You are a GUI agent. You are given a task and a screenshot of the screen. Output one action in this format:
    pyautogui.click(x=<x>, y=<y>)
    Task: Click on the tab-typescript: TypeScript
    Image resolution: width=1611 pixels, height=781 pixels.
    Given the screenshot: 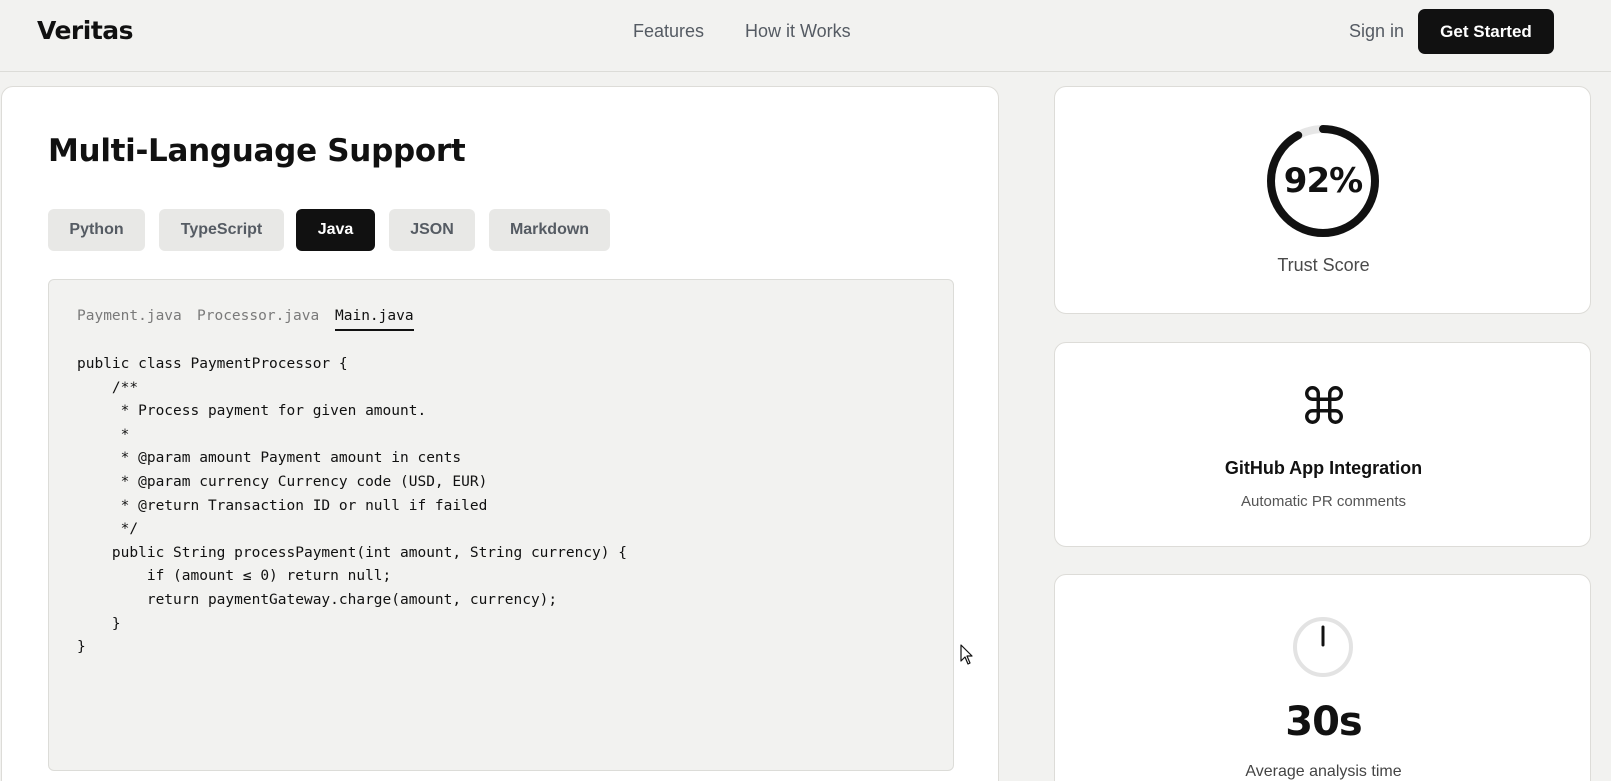 What is the action you would take?
    pyautogui.click(x=221, y=230)
    